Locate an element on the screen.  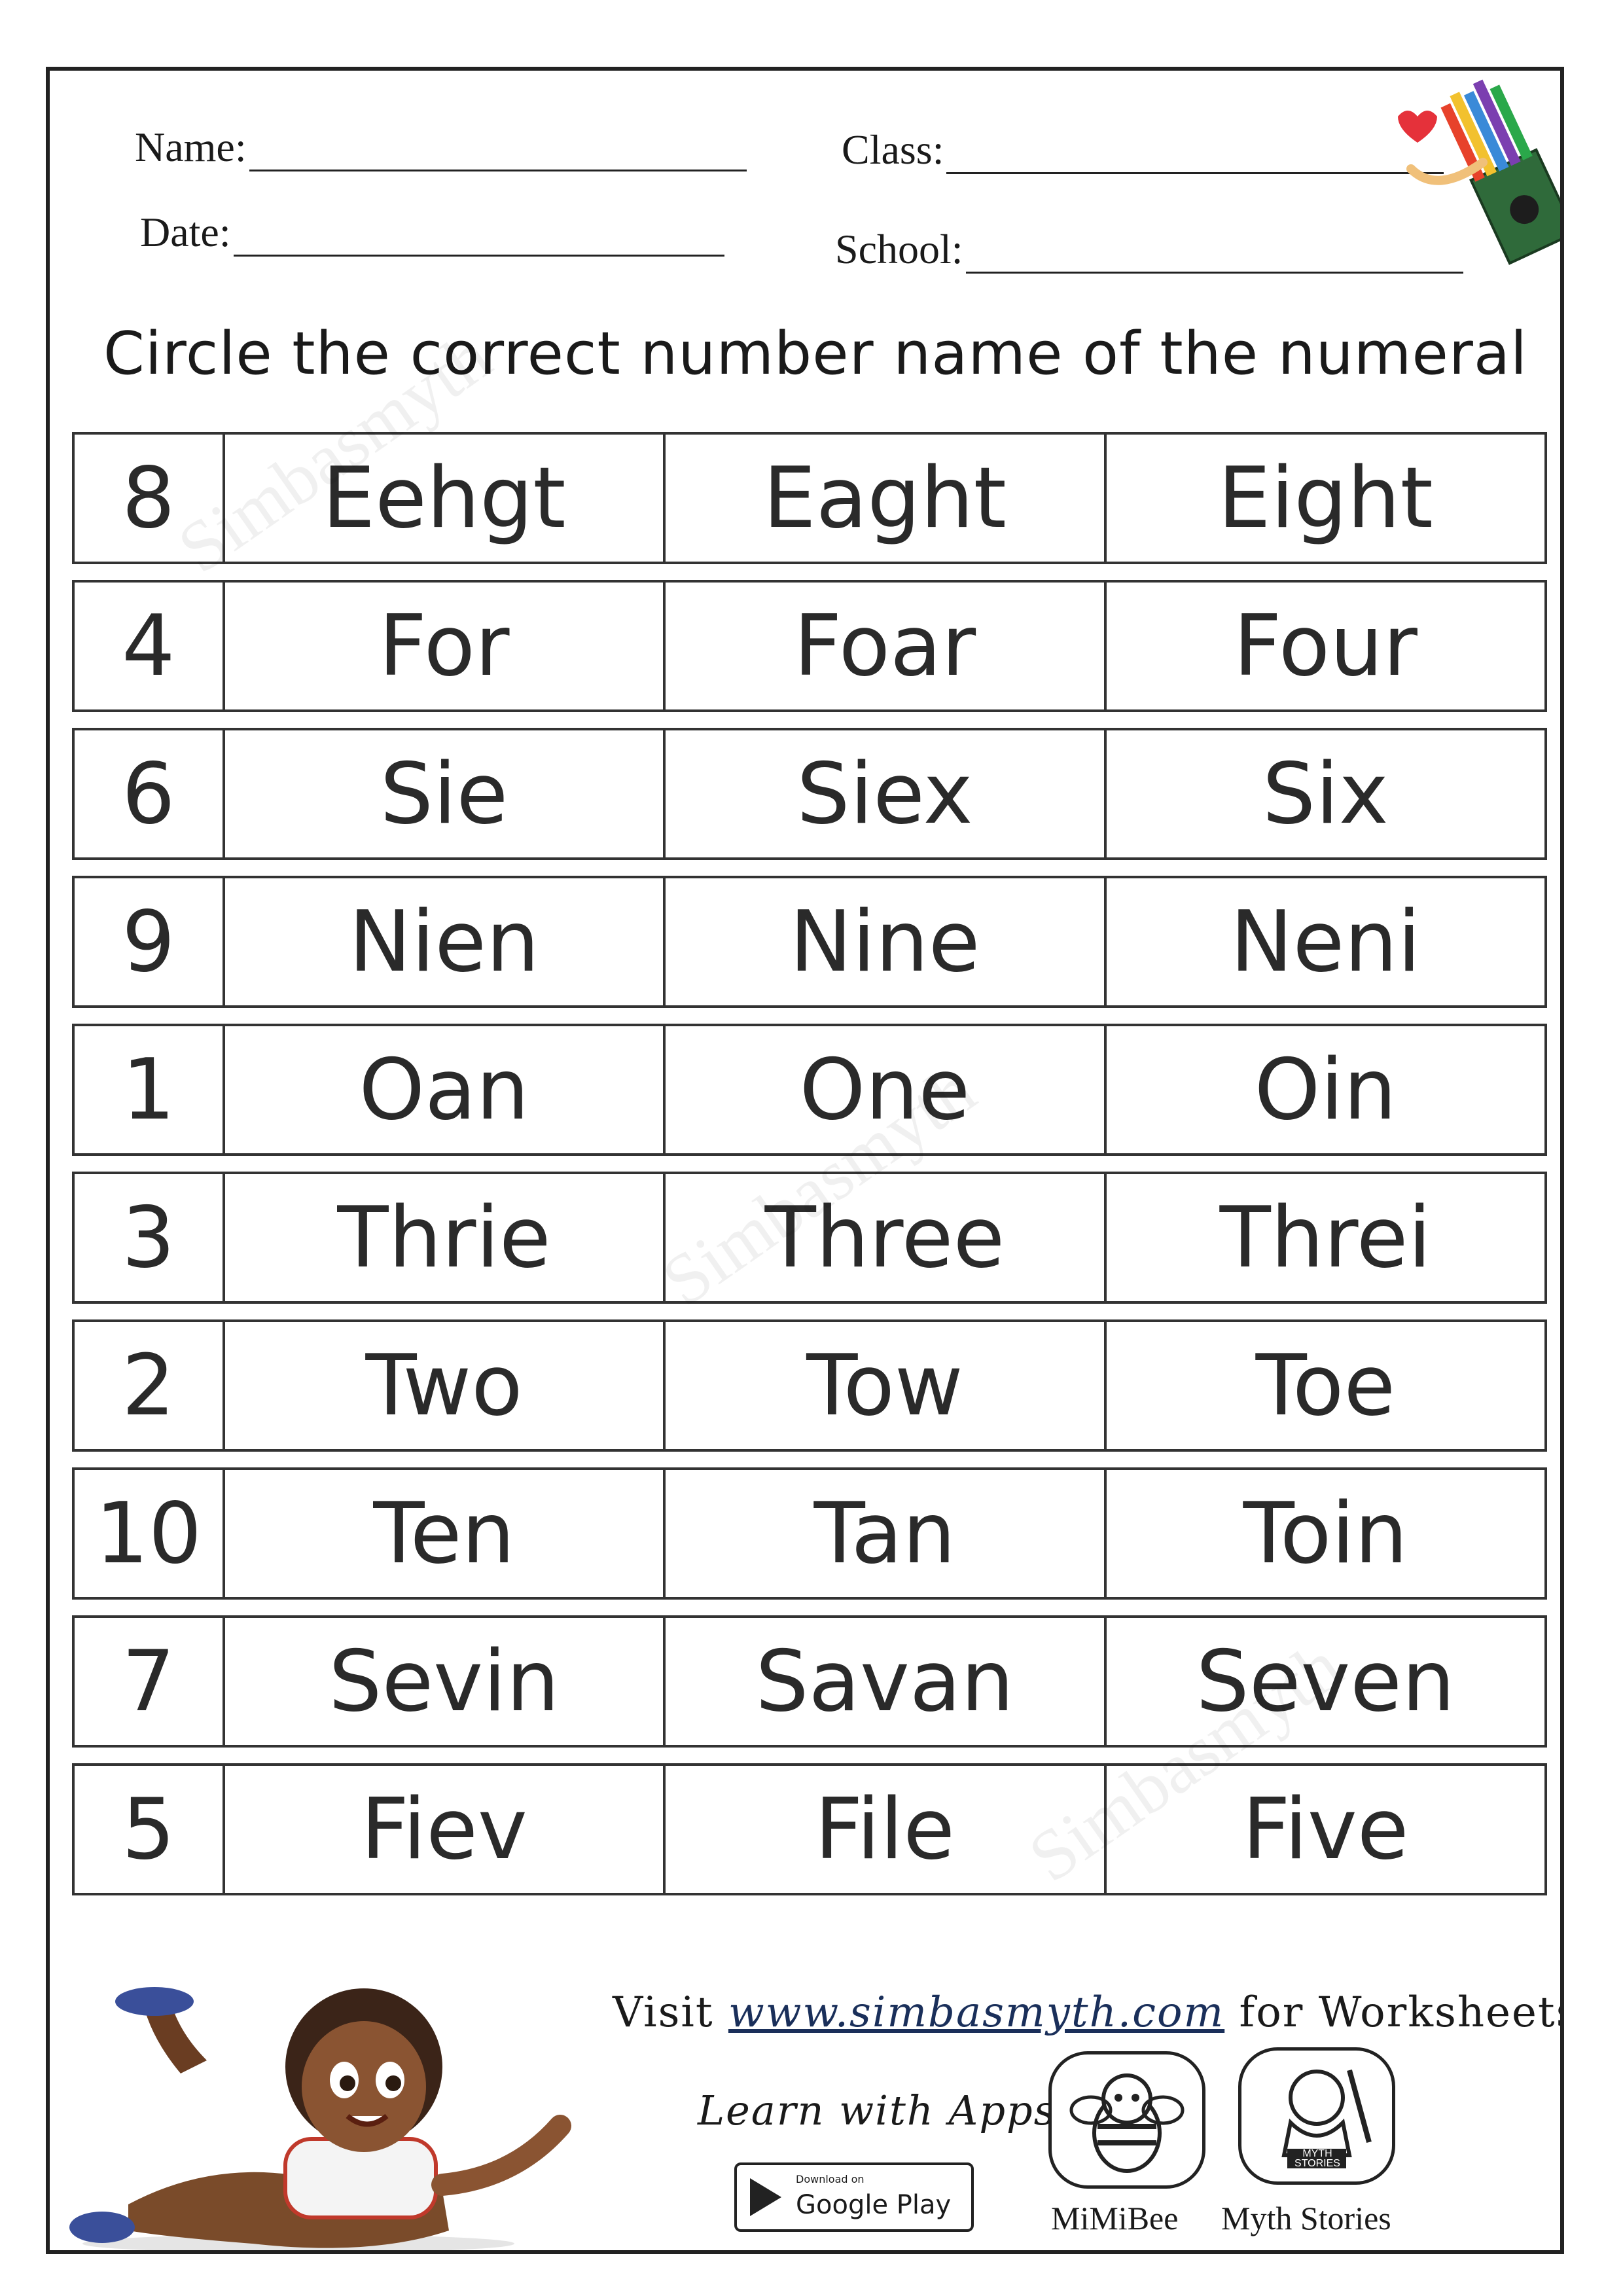
numeral-cell: 6 is located at coordinates (148, 794).